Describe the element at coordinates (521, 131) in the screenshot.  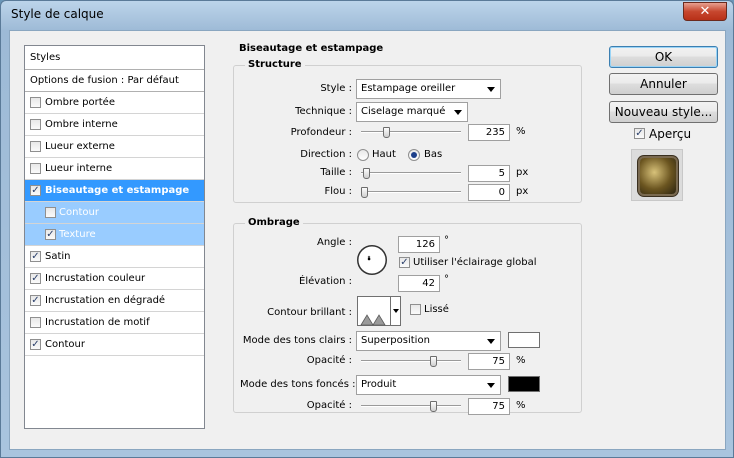
I see `depth-unit: %` at that location.